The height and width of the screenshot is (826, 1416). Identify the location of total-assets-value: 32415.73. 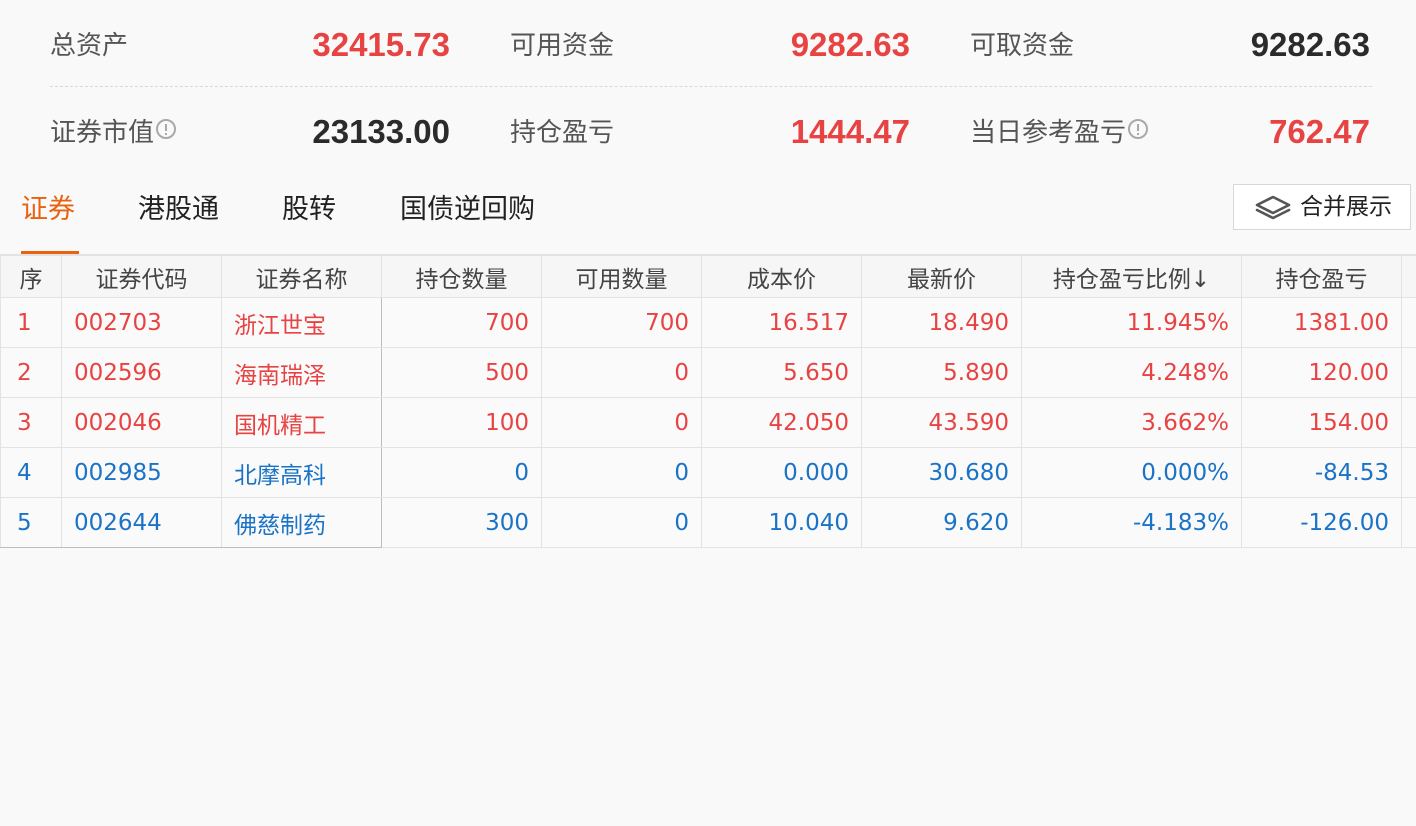
(381, 44).